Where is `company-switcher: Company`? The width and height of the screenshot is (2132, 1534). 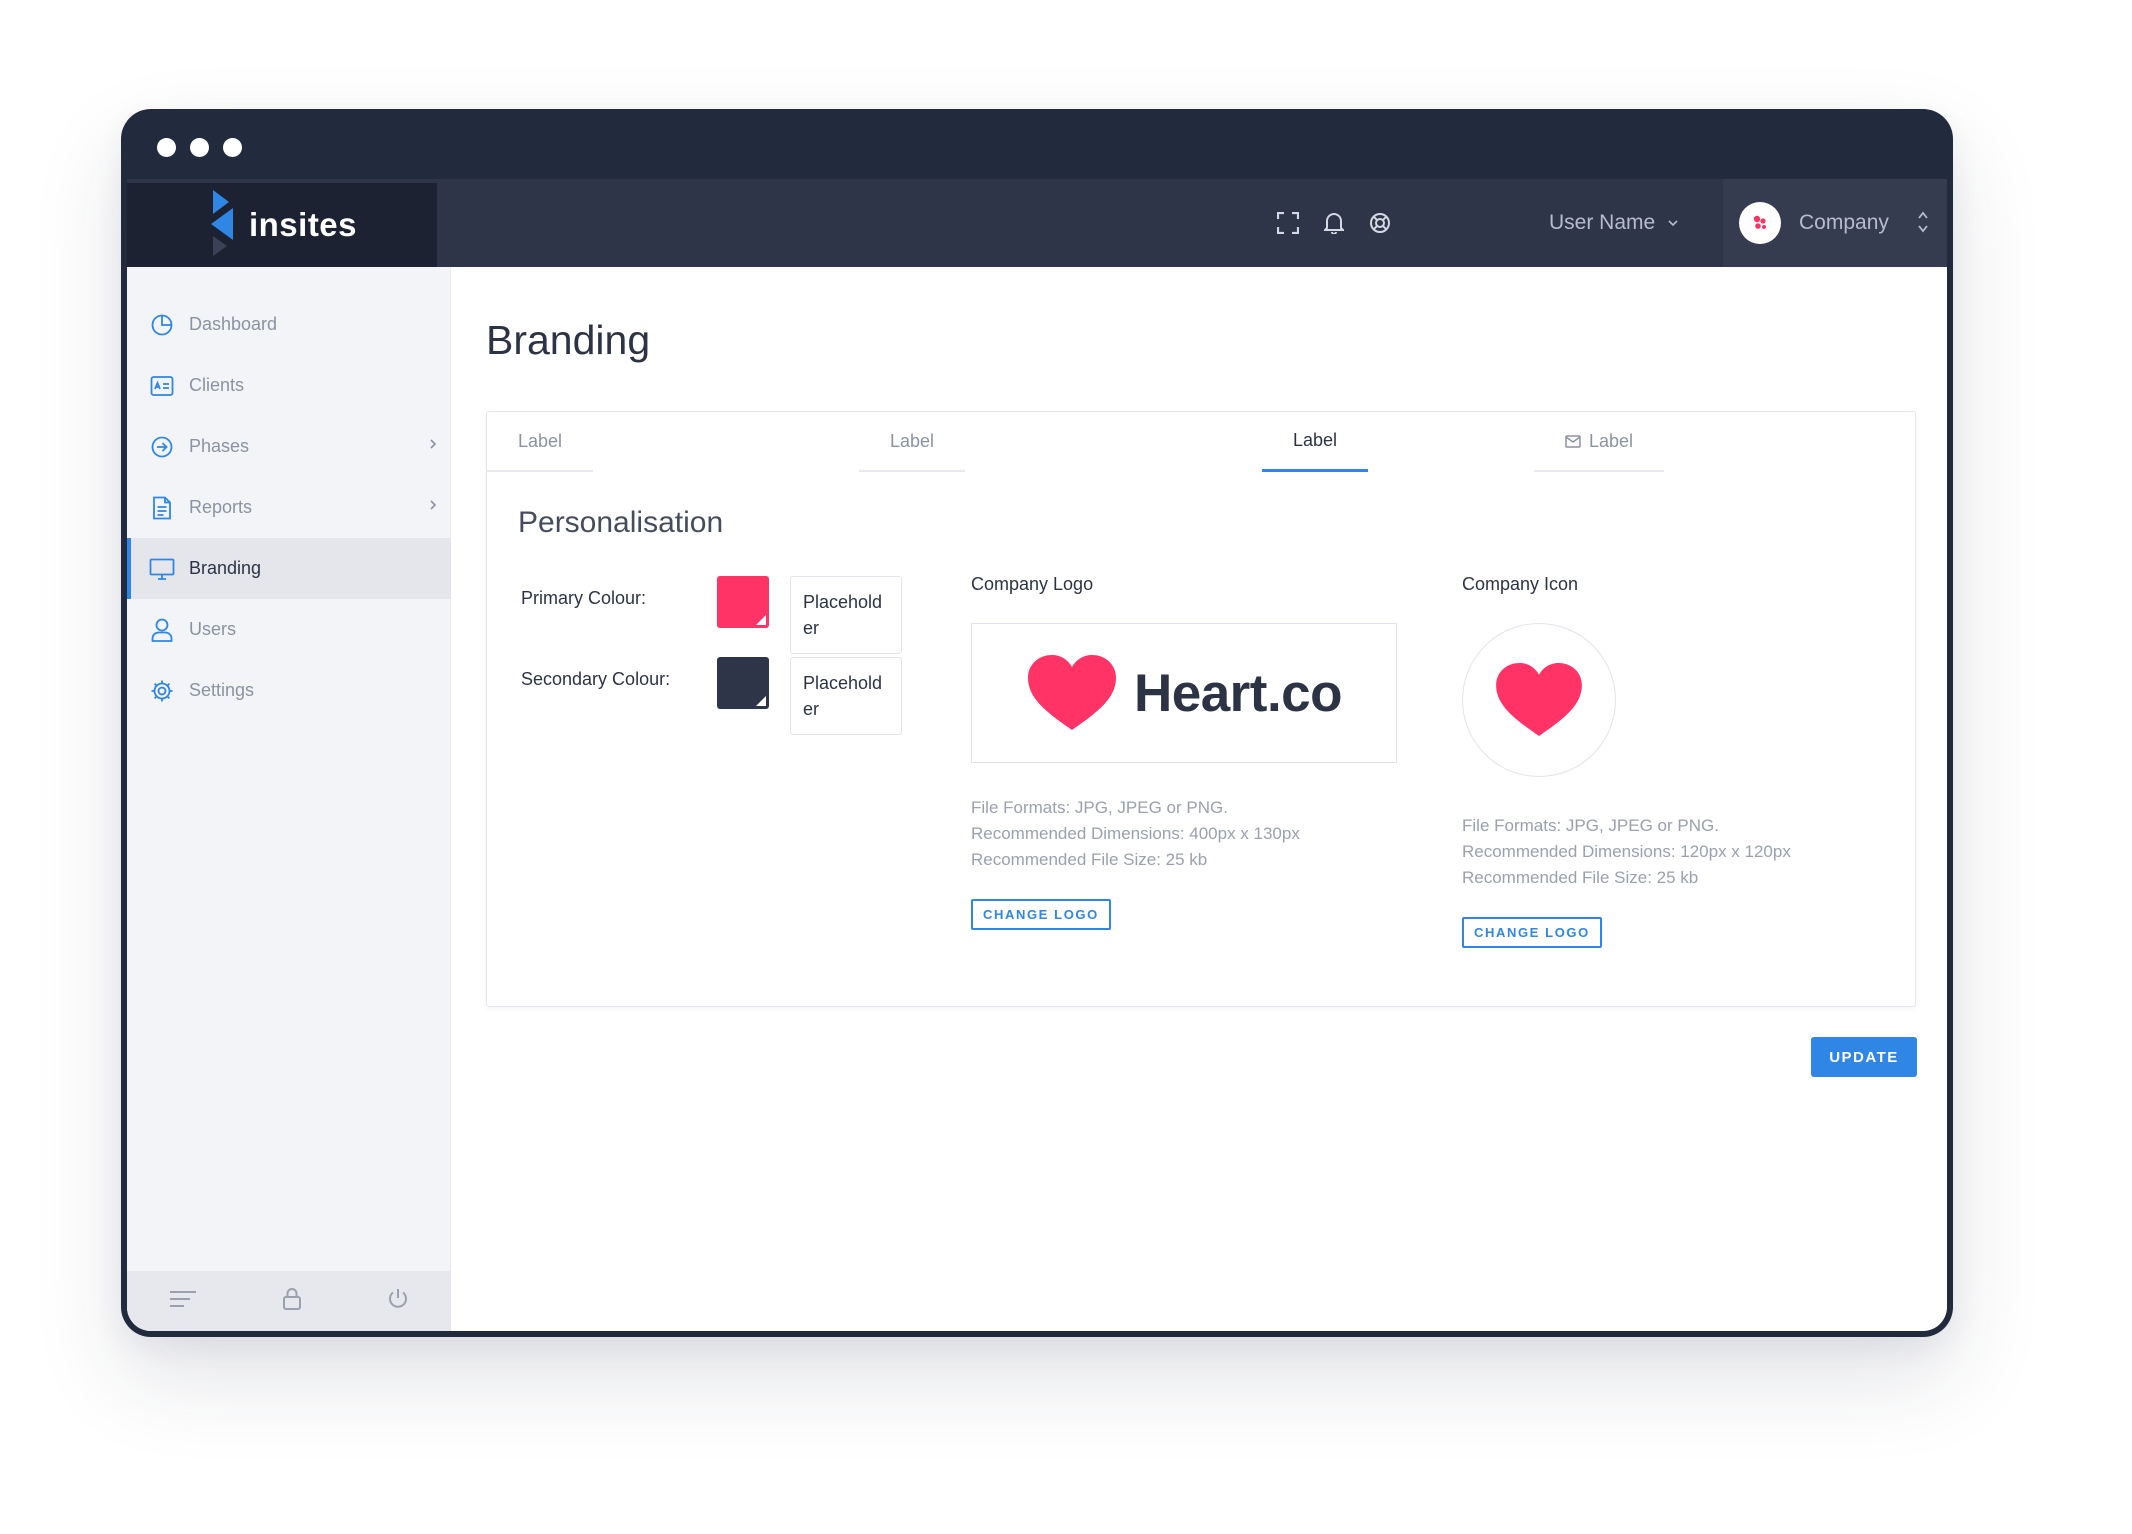 company-switcher: Company is located at coordinates (1835, 223).